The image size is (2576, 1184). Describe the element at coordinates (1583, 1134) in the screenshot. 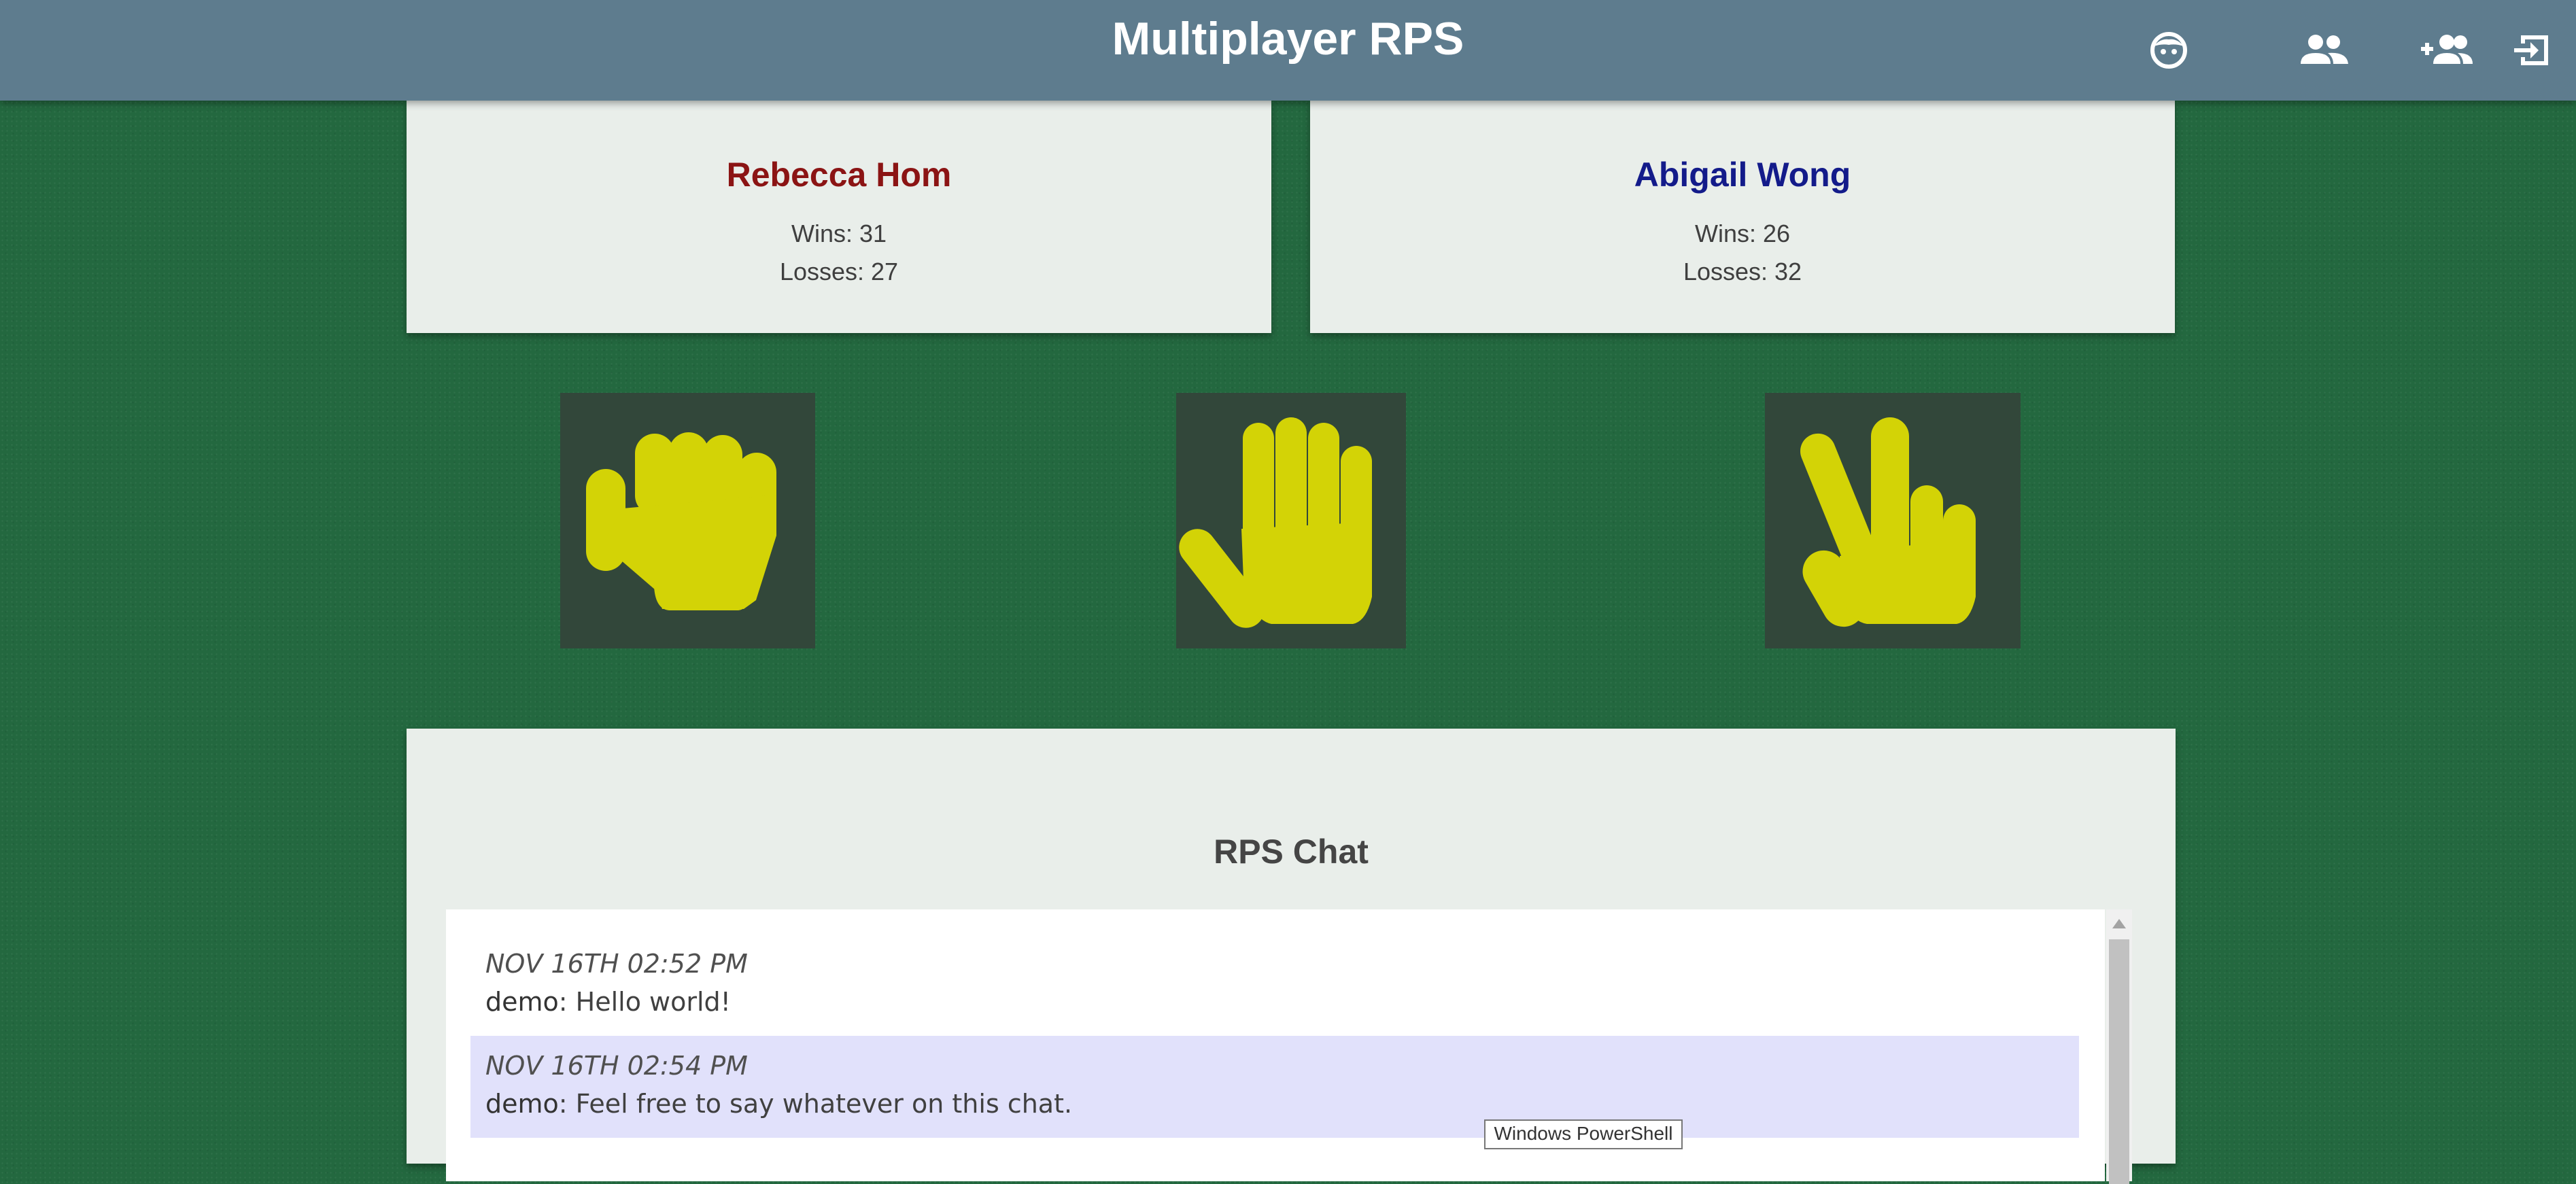

I see `taskbar-tooltip: Windows PowerShell` at that location.